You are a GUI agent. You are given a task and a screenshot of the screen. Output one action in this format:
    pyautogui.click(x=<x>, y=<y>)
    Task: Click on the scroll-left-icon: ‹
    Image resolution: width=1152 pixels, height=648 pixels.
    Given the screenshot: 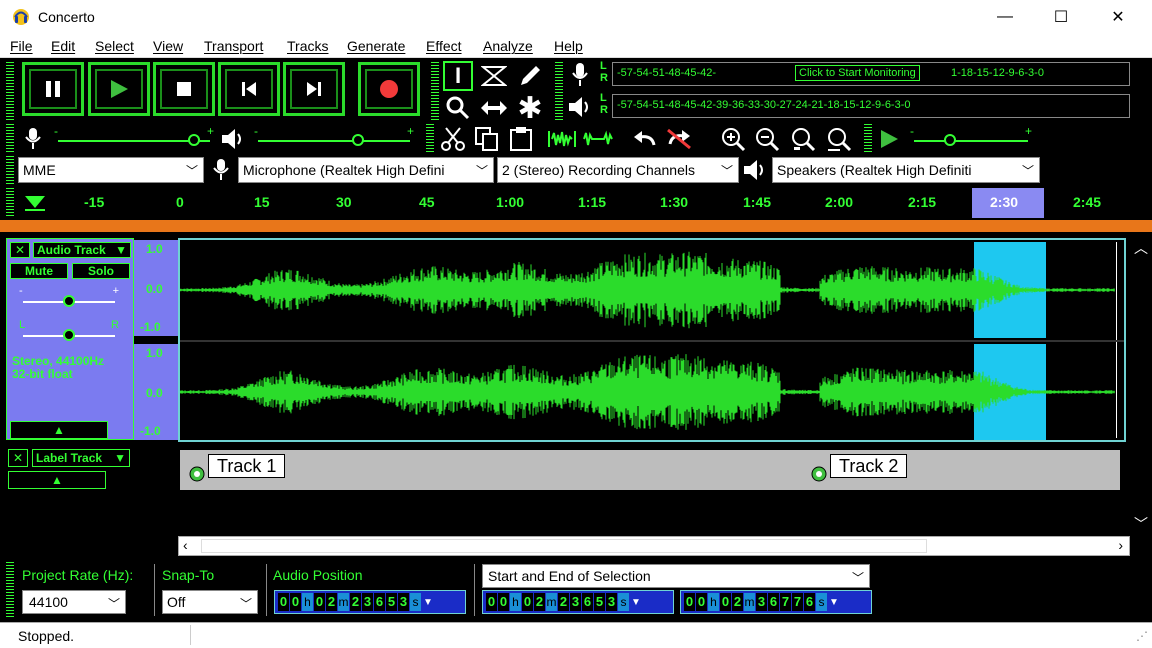 What is the action you would take?
    pyautogui.click(x=185, y=545)
    